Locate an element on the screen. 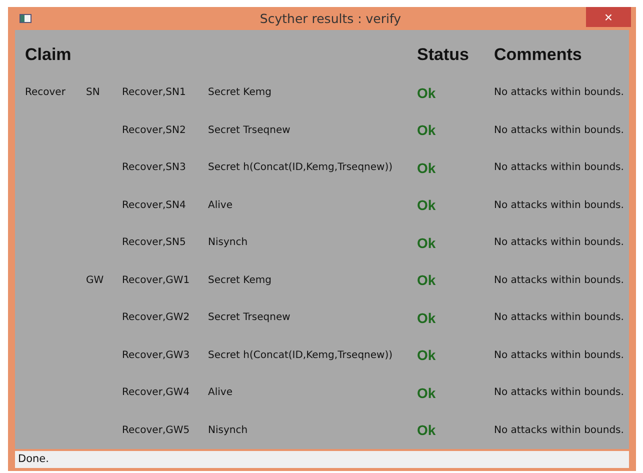 The image size is (643, 473). column-header: Claim is located at coordinates (48, 55).